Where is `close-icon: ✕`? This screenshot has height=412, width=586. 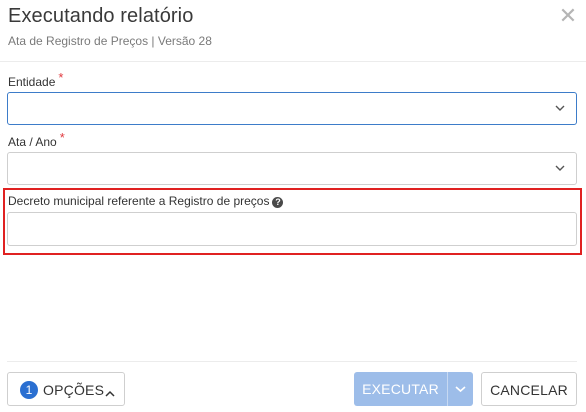
close-icon: ✕ is located at coordinates (568, 16).